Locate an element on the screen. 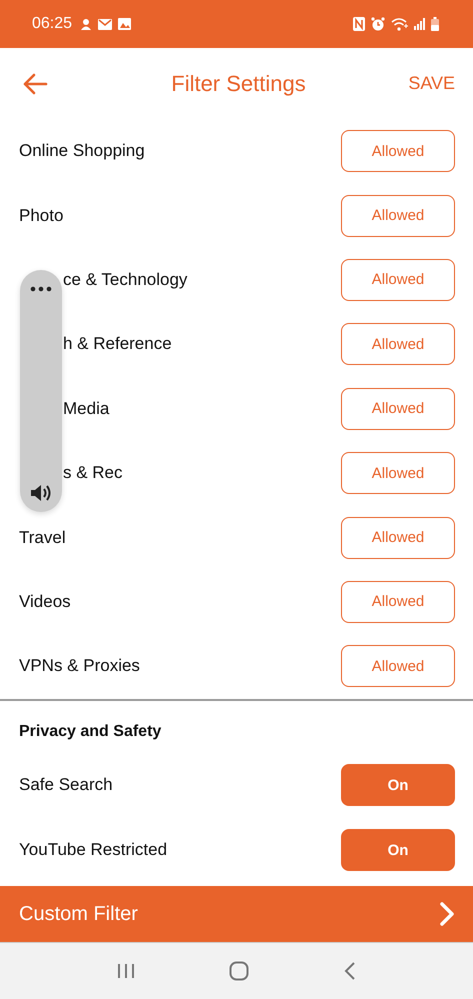 The image size is (473, 999). setting-label: YouTube Restricted is located at coordinates (93, 850).